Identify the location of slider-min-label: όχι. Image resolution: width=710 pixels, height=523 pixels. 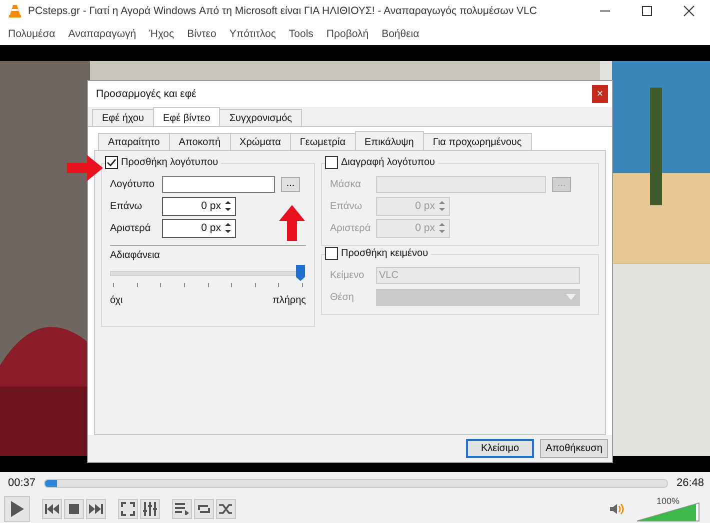
(116, 300).